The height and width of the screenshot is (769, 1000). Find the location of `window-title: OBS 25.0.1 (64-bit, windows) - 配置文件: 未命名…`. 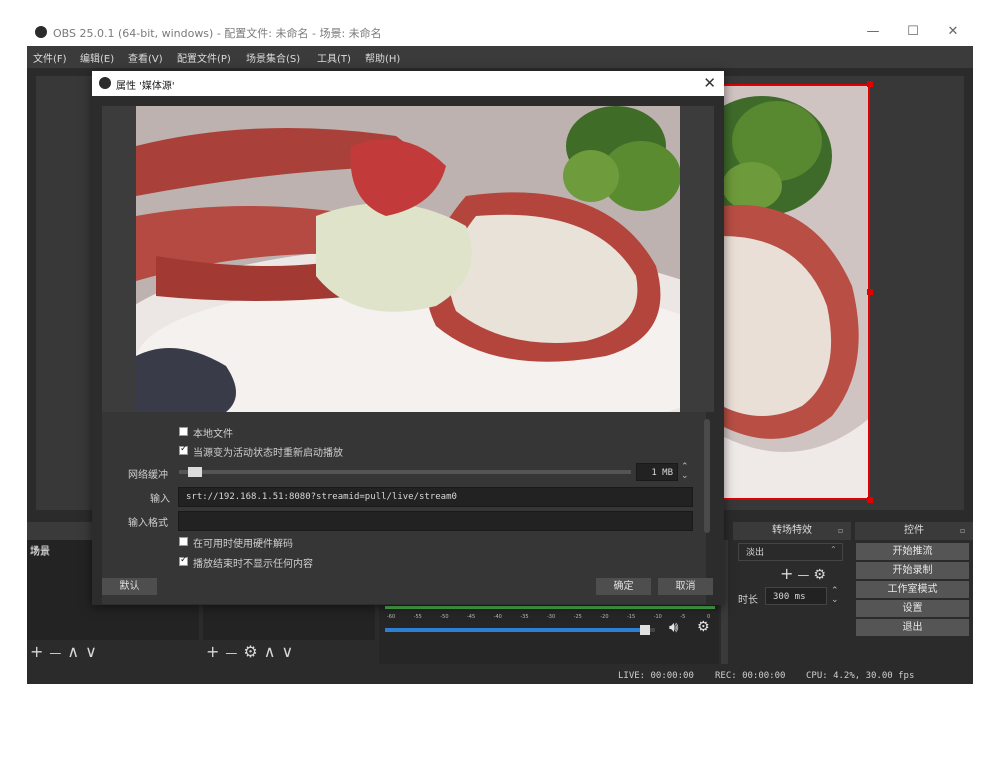

window-title: OBS 25.0.1 (64-bit, windows) - 配置文件: 未命名… is located at coordinates (217, 33).